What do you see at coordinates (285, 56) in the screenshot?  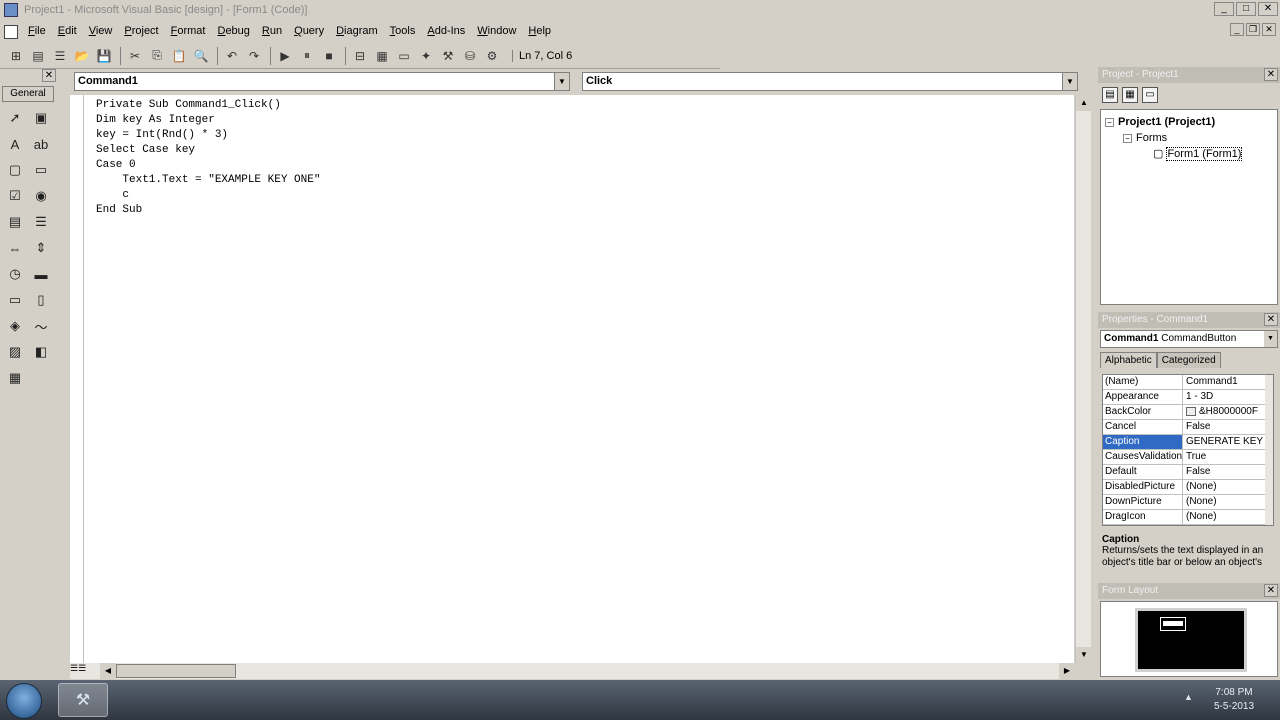 I see `start-icon: ▶` at bounding box center [285, 56].